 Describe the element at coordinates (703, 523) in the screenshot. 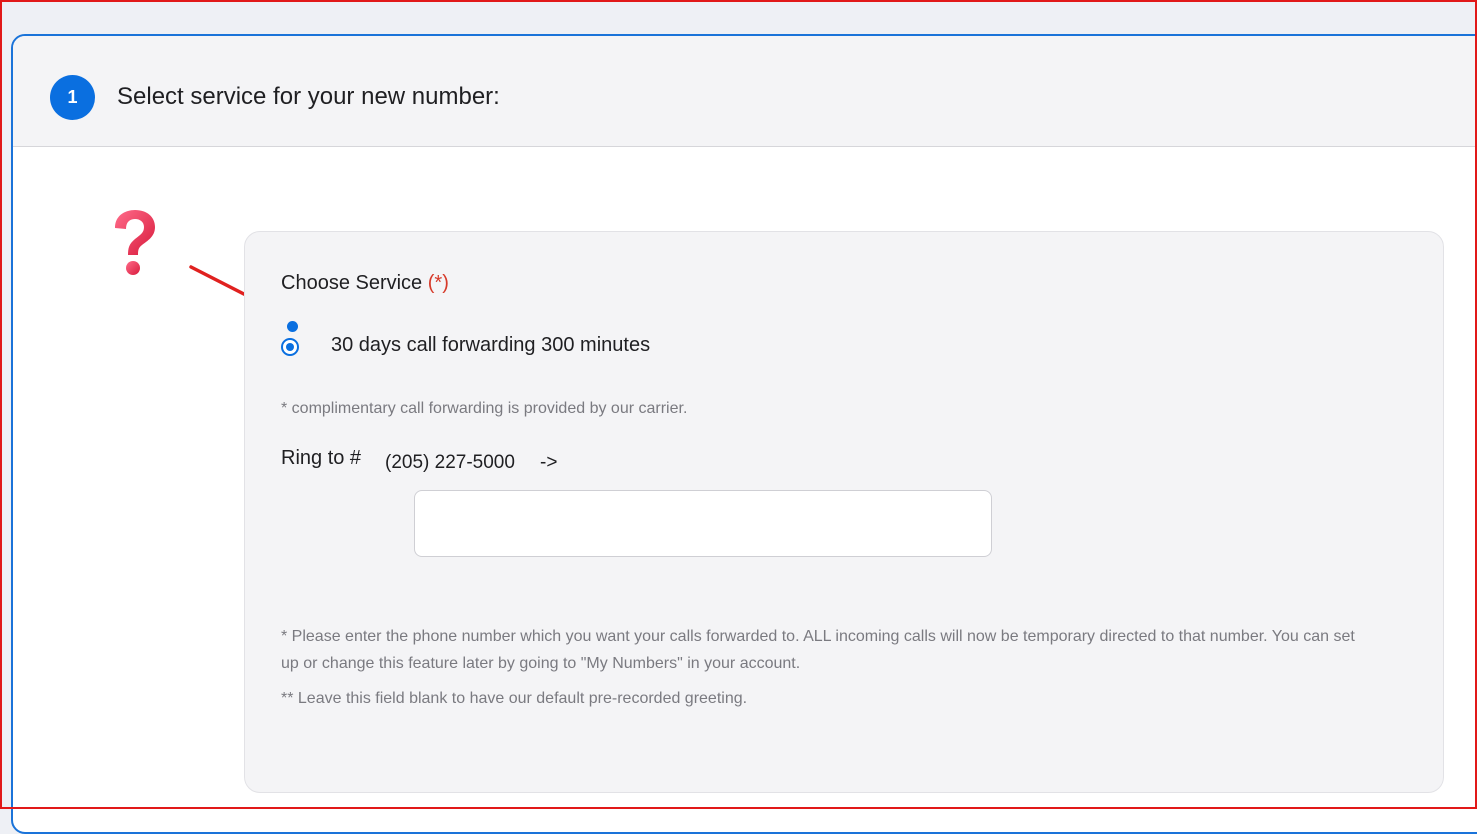

I see `forward-number-input` at that location.